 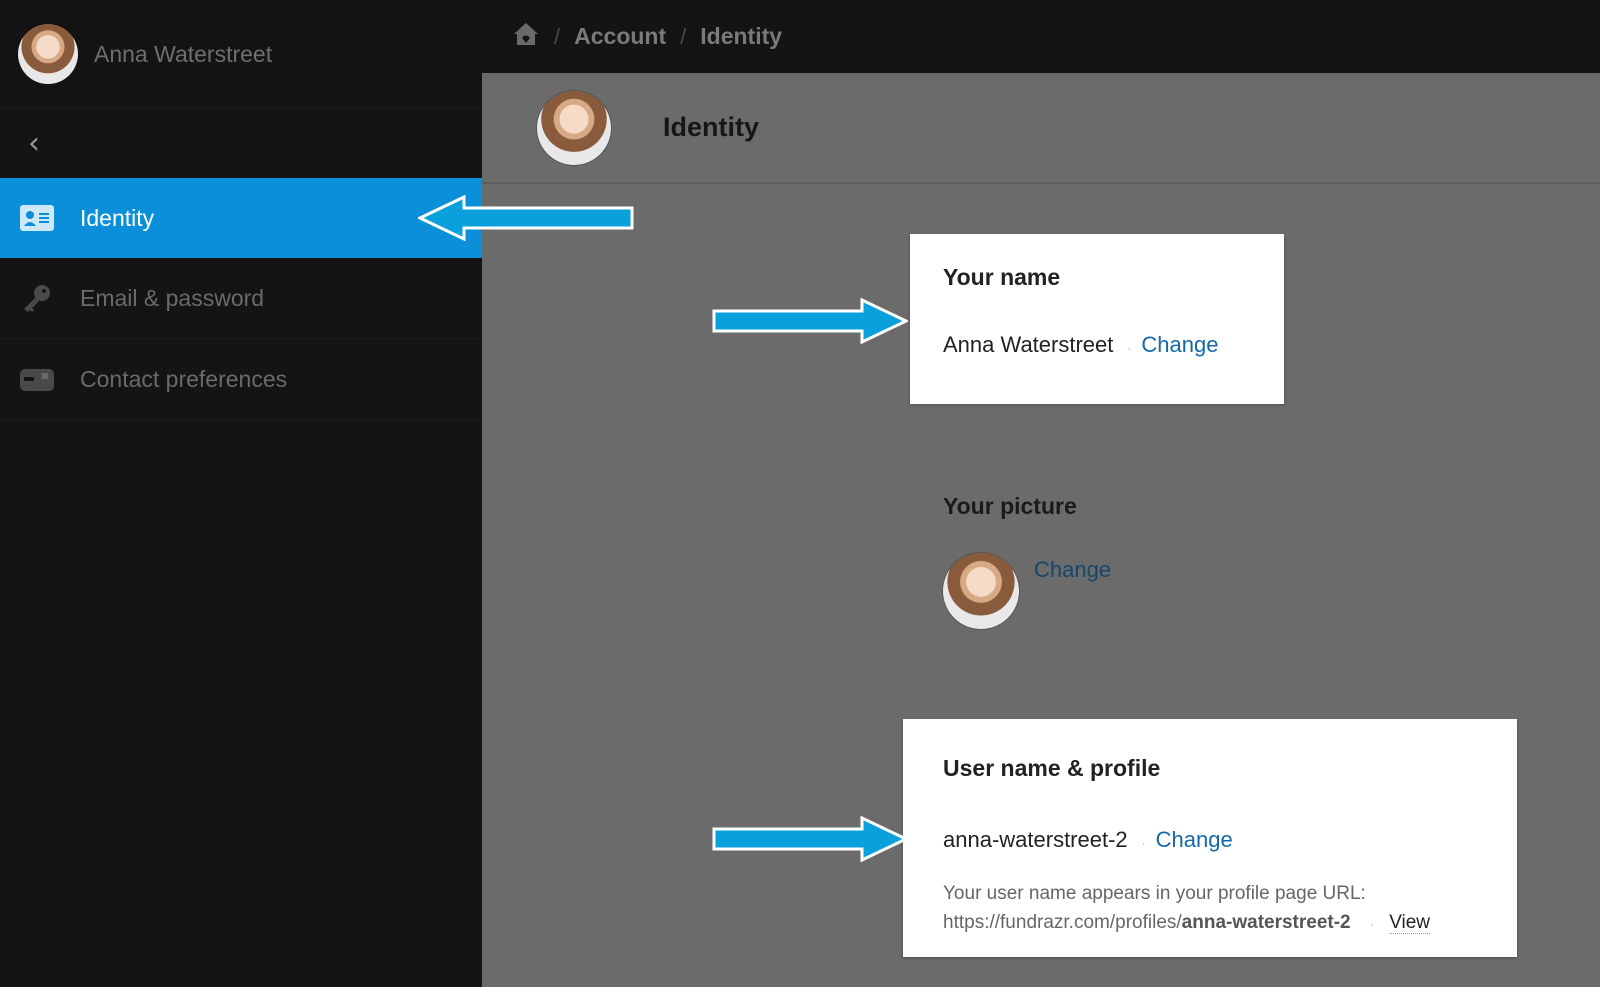 I want to click on collapse-sidebar-button: ‹, so click(x=241, y=143).